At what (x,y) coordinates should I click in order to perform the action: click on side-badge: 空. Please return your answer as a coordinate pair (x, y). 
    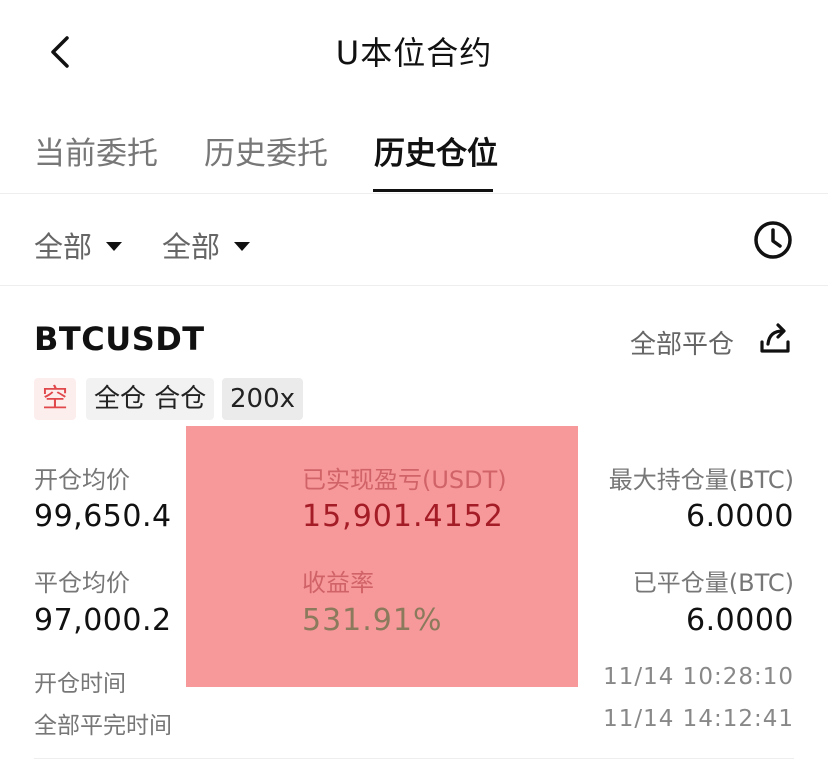
    Looking at the image, I should click on (55, 399).